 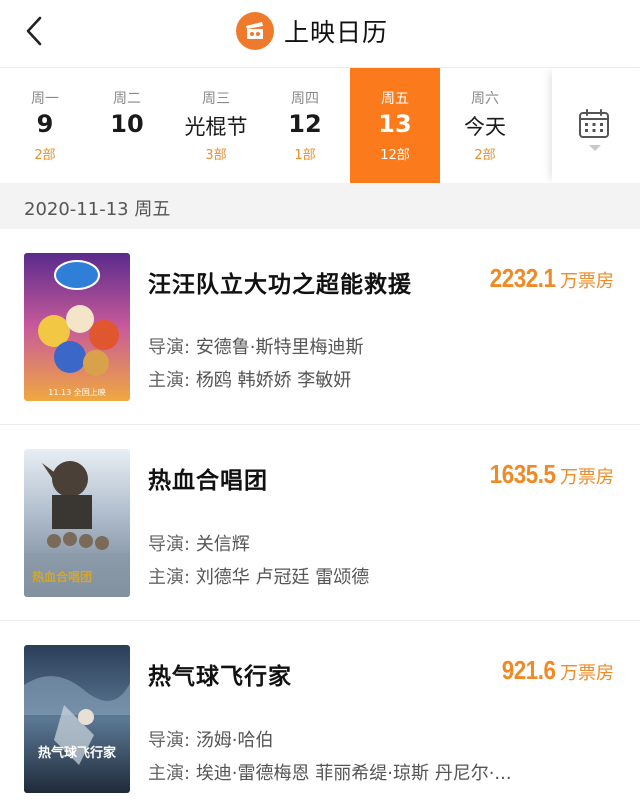 I want to click on box-office-value: 2232.1, so click(x=523, y=278).